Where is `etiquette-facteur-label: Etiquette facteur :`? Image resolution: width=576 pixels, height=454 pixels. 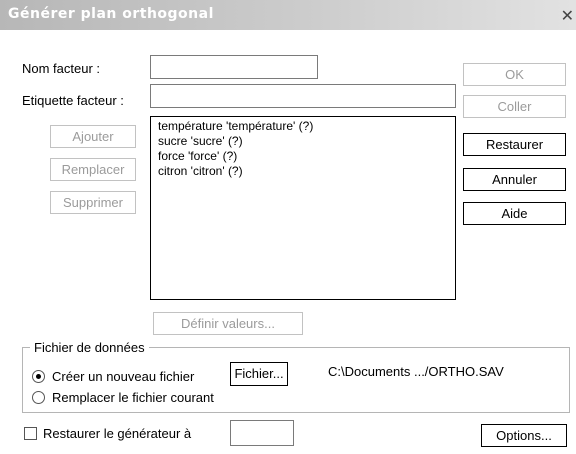
etiquette-facteur-label: Etiquette facteur : is located at coordinates (73, 100).